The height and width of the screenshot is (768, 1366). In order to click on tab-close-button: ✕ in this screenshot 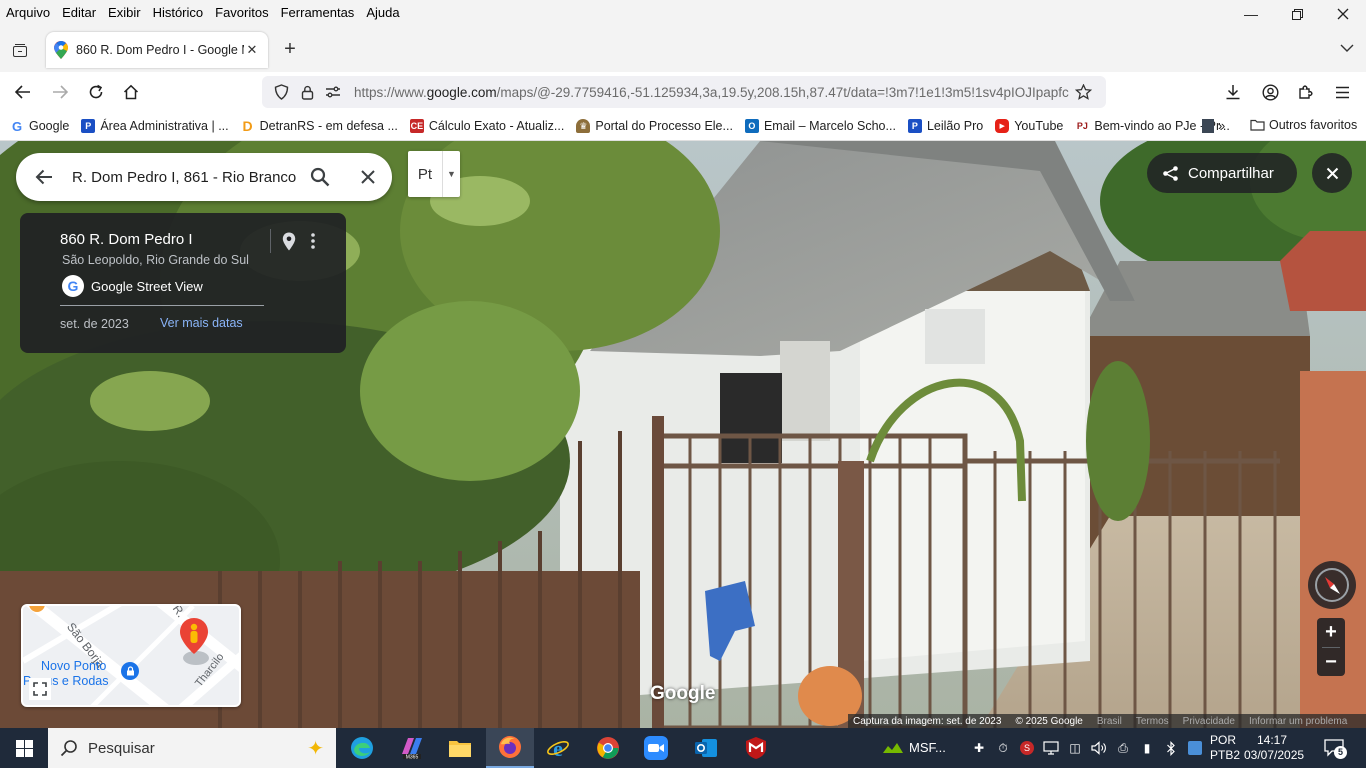, I will do `click(252, 50)`.